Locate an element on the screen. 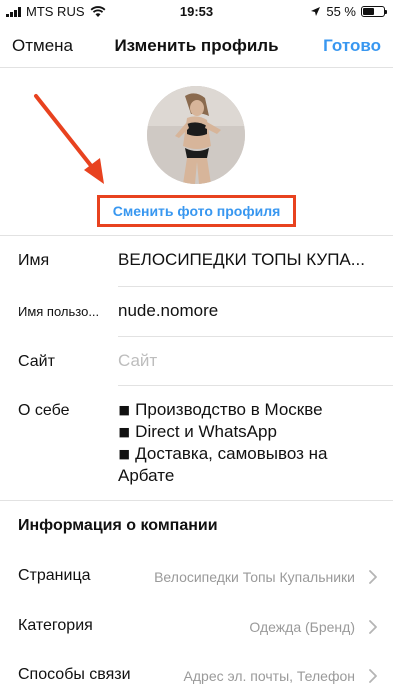 This screenshot has width=393, height=700. battery-fill is located at coordinates (368, 11).